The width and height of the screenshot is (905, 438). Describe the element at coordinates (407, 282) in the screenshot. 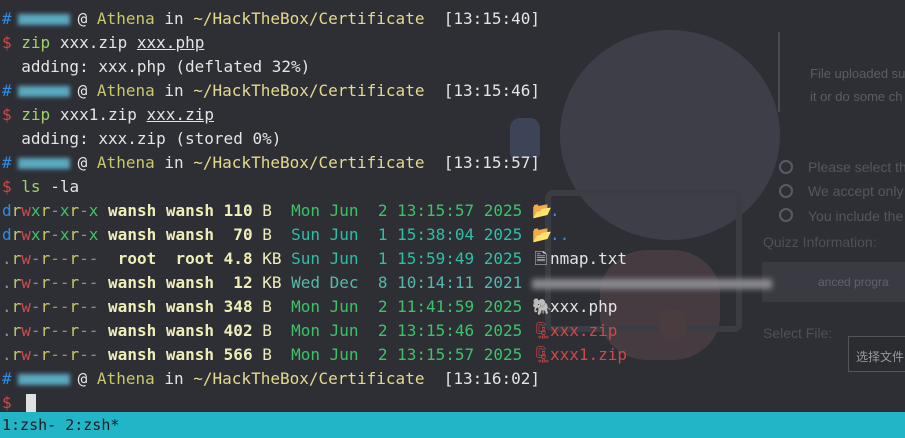

I see `file-date: Wed Dec 8 10:14:11 2021` at that location.